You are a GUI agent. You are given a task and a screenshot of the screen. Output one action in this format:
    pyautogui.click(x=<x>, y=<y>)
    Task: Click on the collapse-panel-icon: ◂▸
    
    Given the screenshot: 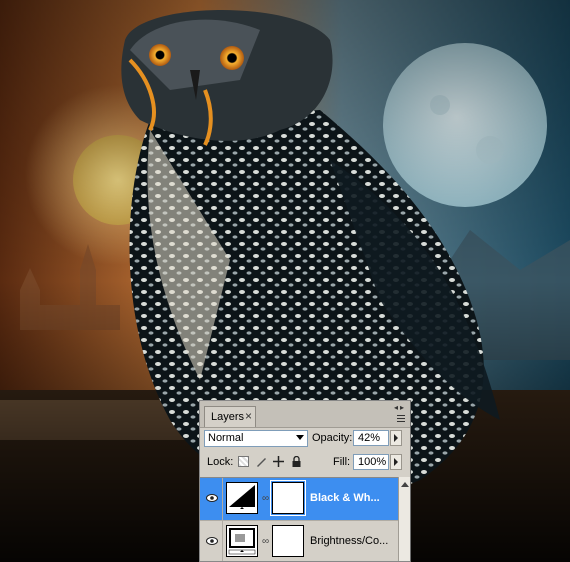 What is the action you would take?
    pyautogui.click(x=400, y=407)
    